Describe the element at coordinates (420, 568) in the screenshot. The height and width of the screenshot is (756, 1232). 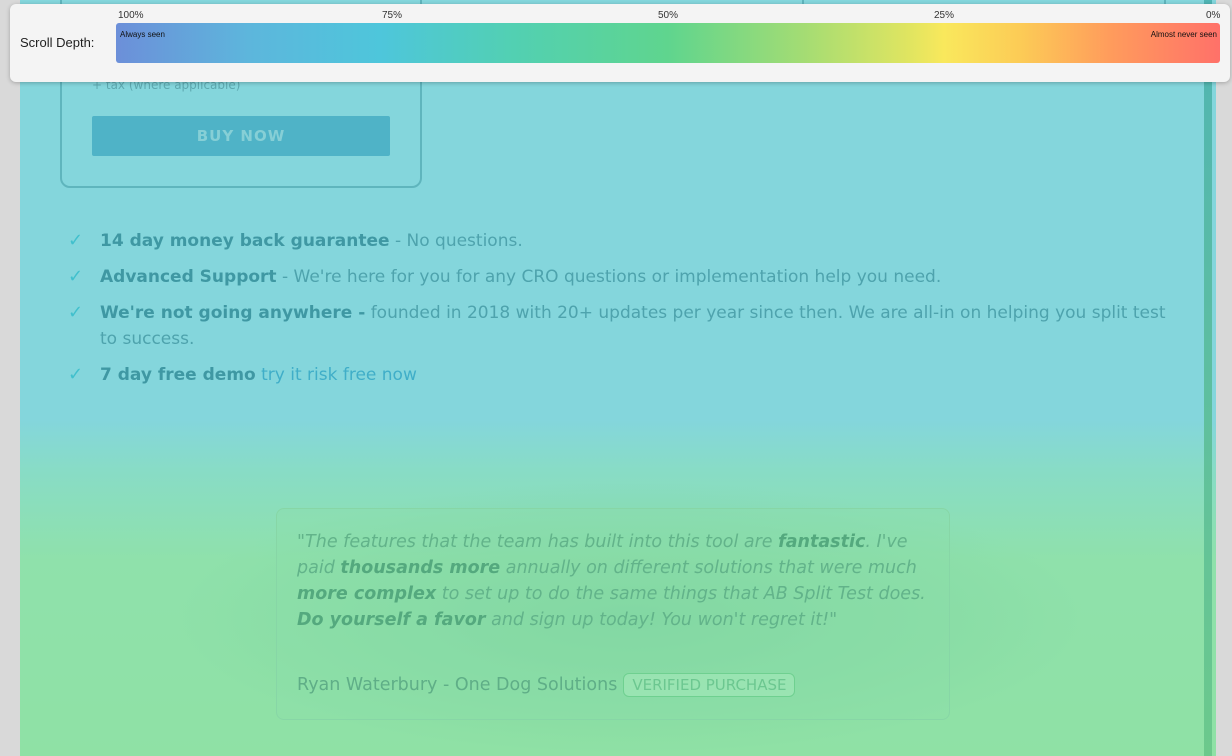
I see `quote-emphasis: thousands more` at that location.